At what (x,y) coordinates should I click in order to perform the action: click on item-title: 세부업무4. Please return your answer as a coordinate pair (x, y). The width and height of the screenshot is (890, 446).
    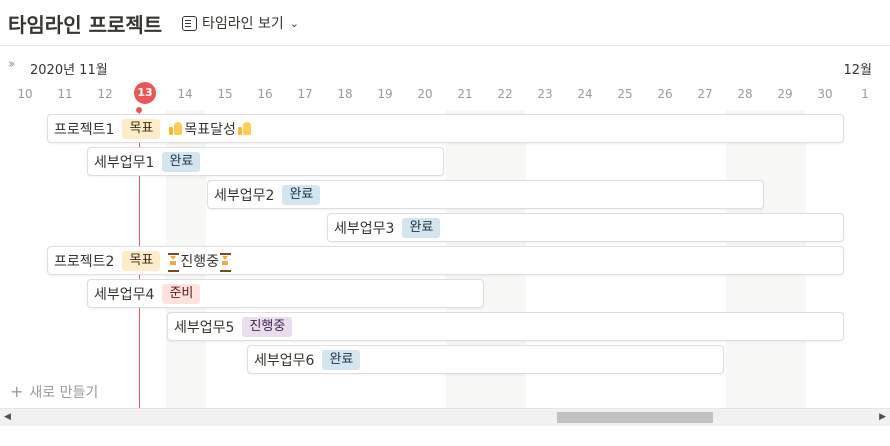
    Looking at the image, I should click on (124, 294).